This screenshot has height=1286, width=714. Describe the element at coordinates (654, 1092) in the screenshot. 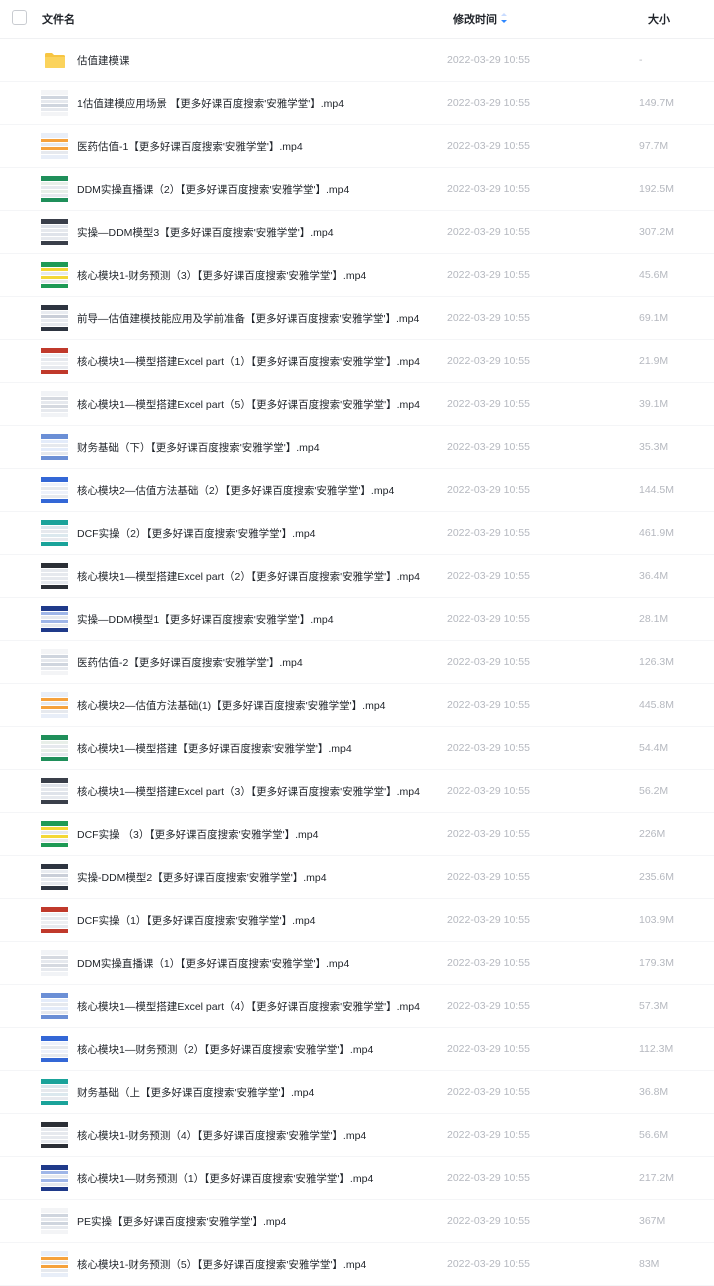

I see `file-size: 36.8M` at that location.